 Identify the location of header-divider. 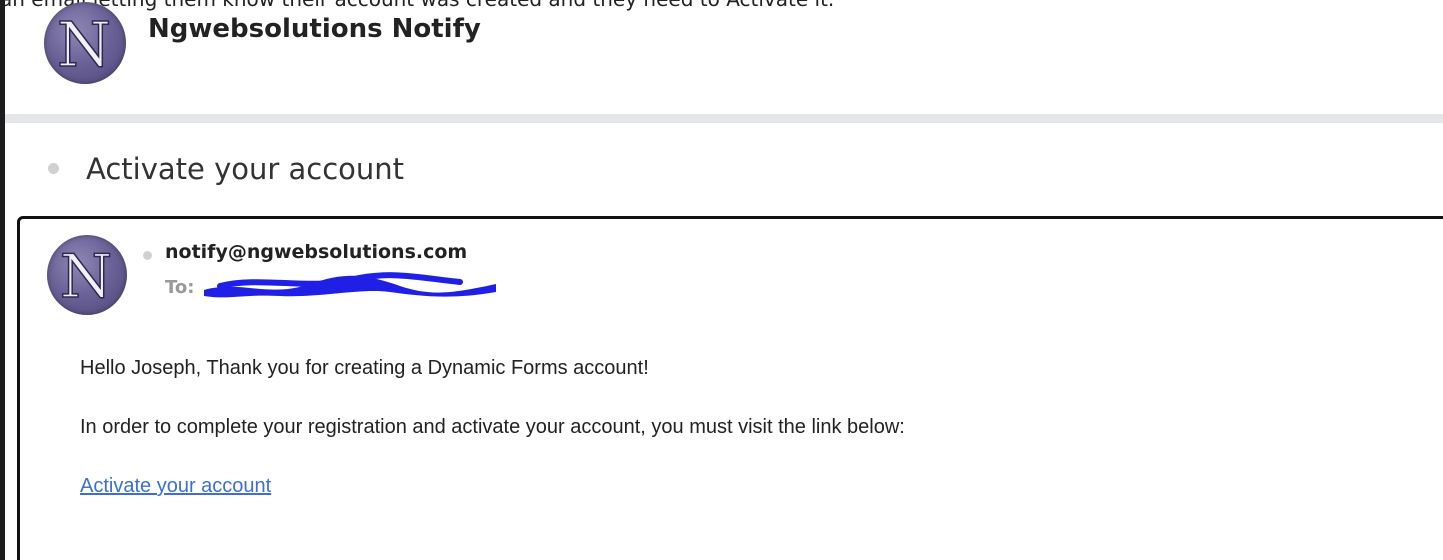
(724, 118).